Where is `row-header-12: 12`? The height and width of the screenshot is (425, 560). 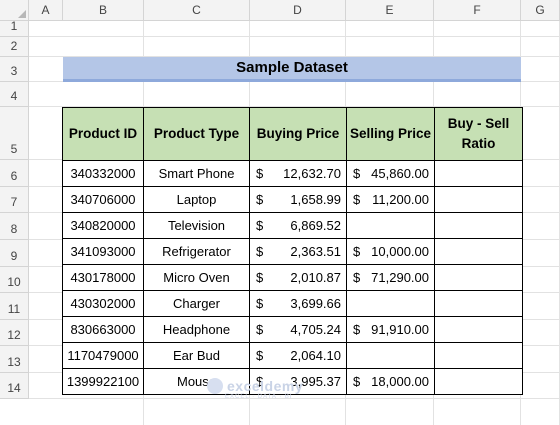
row-header-12: 12 is located at coordinates (14, 333).